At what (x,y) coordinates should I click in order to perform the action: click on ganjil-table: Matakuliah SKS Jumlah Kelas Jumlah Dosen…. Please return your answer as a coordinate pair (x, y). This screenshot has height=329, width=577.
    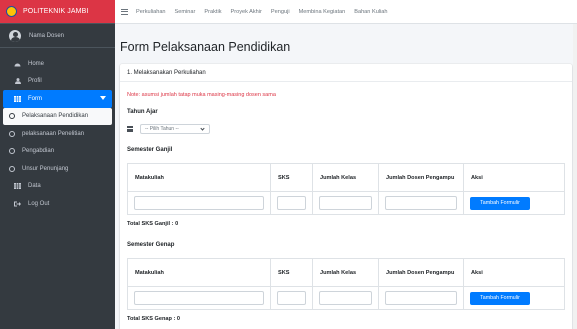
    Looking at the image, I should click on (346, 189).